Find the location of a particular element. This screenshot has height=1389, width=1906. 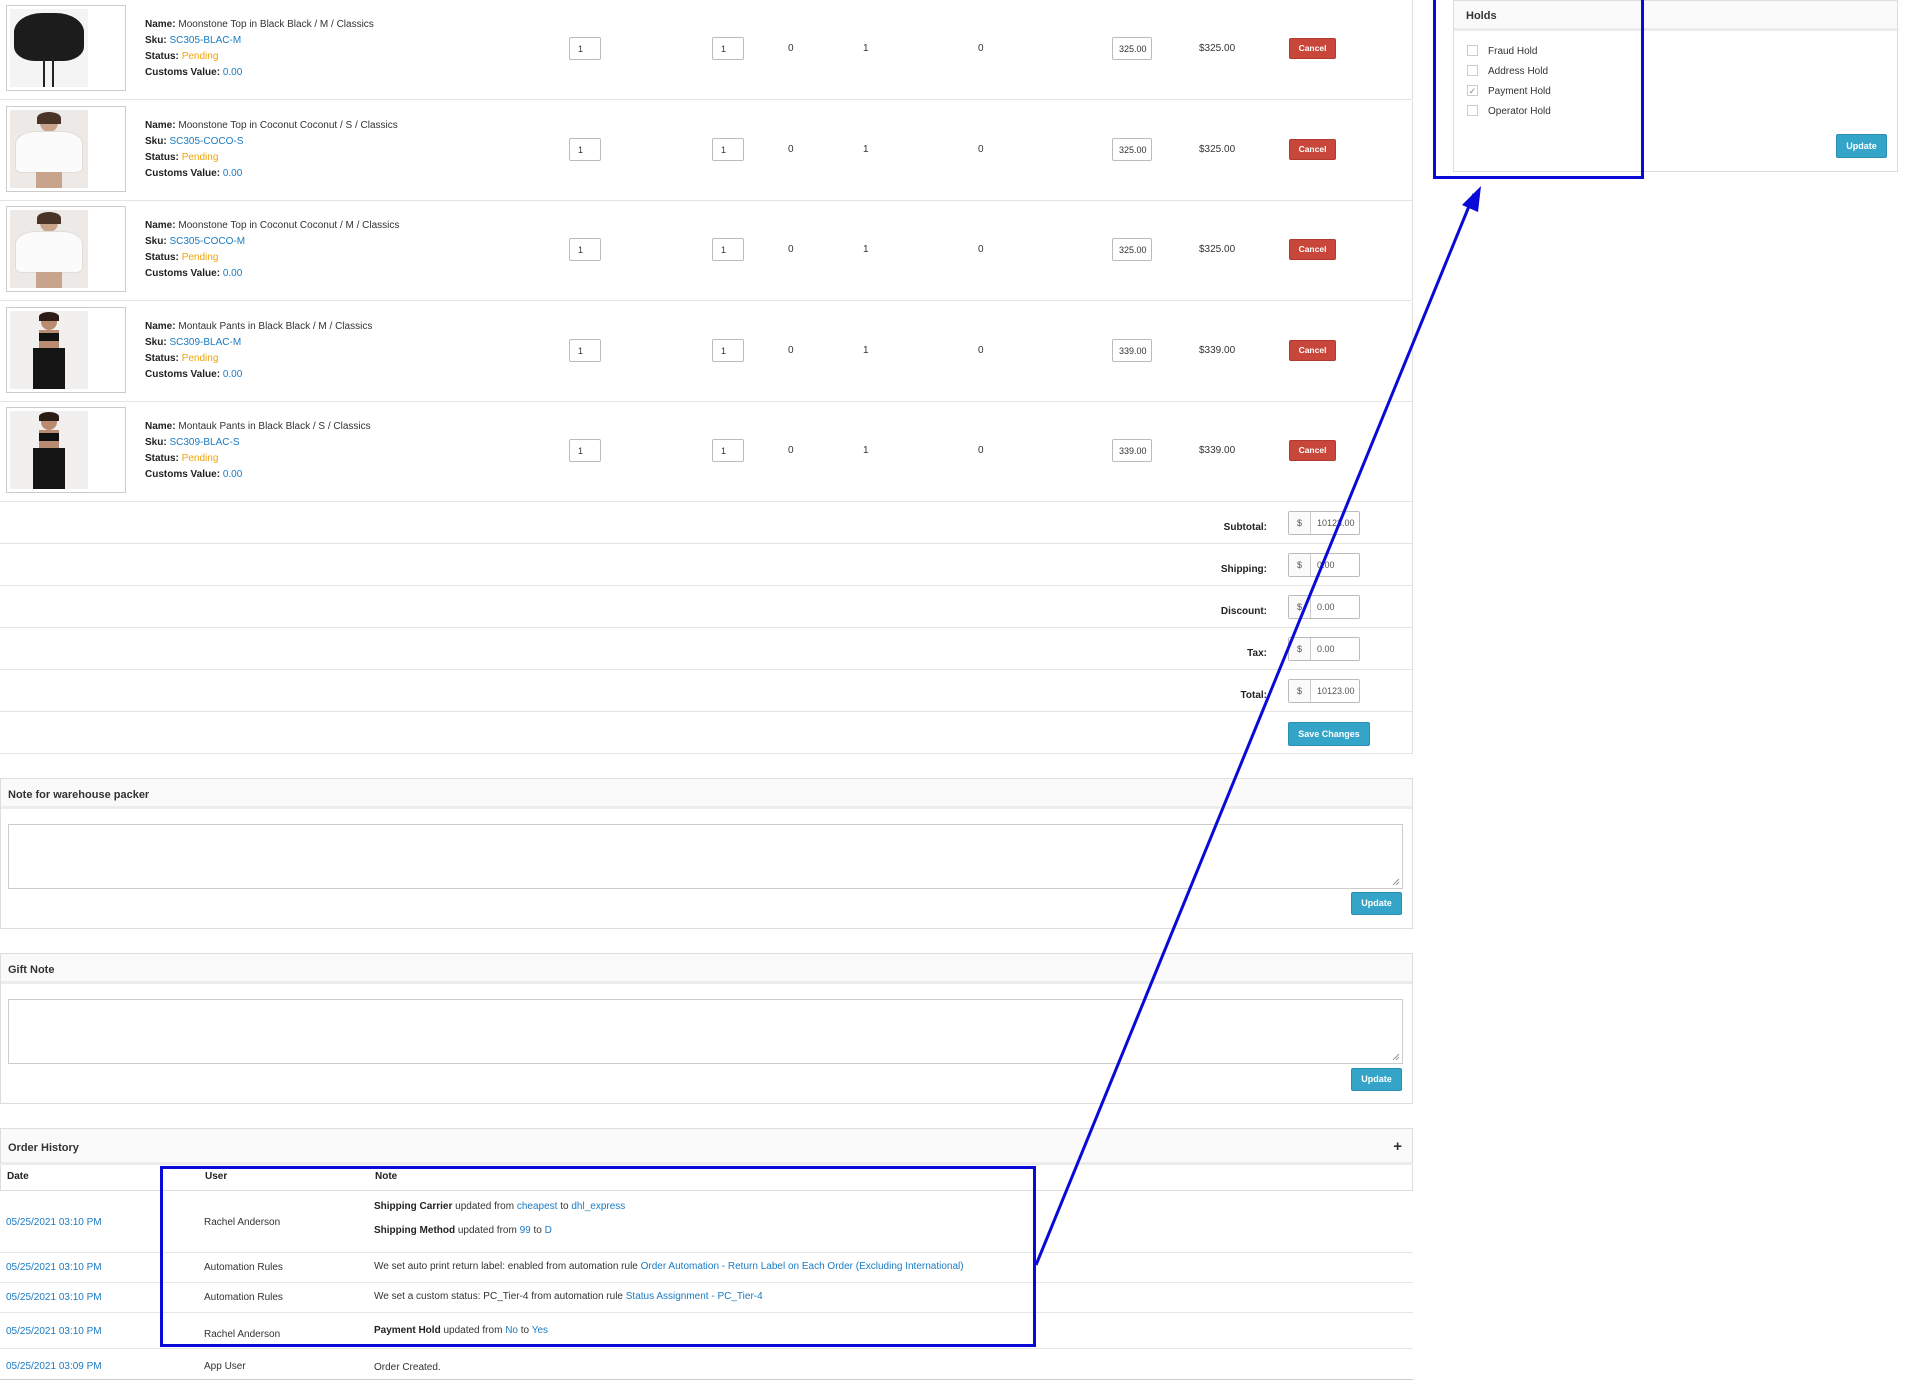

item-sku-link: SC305-BLAC-M is located at coordinates (205, 40).